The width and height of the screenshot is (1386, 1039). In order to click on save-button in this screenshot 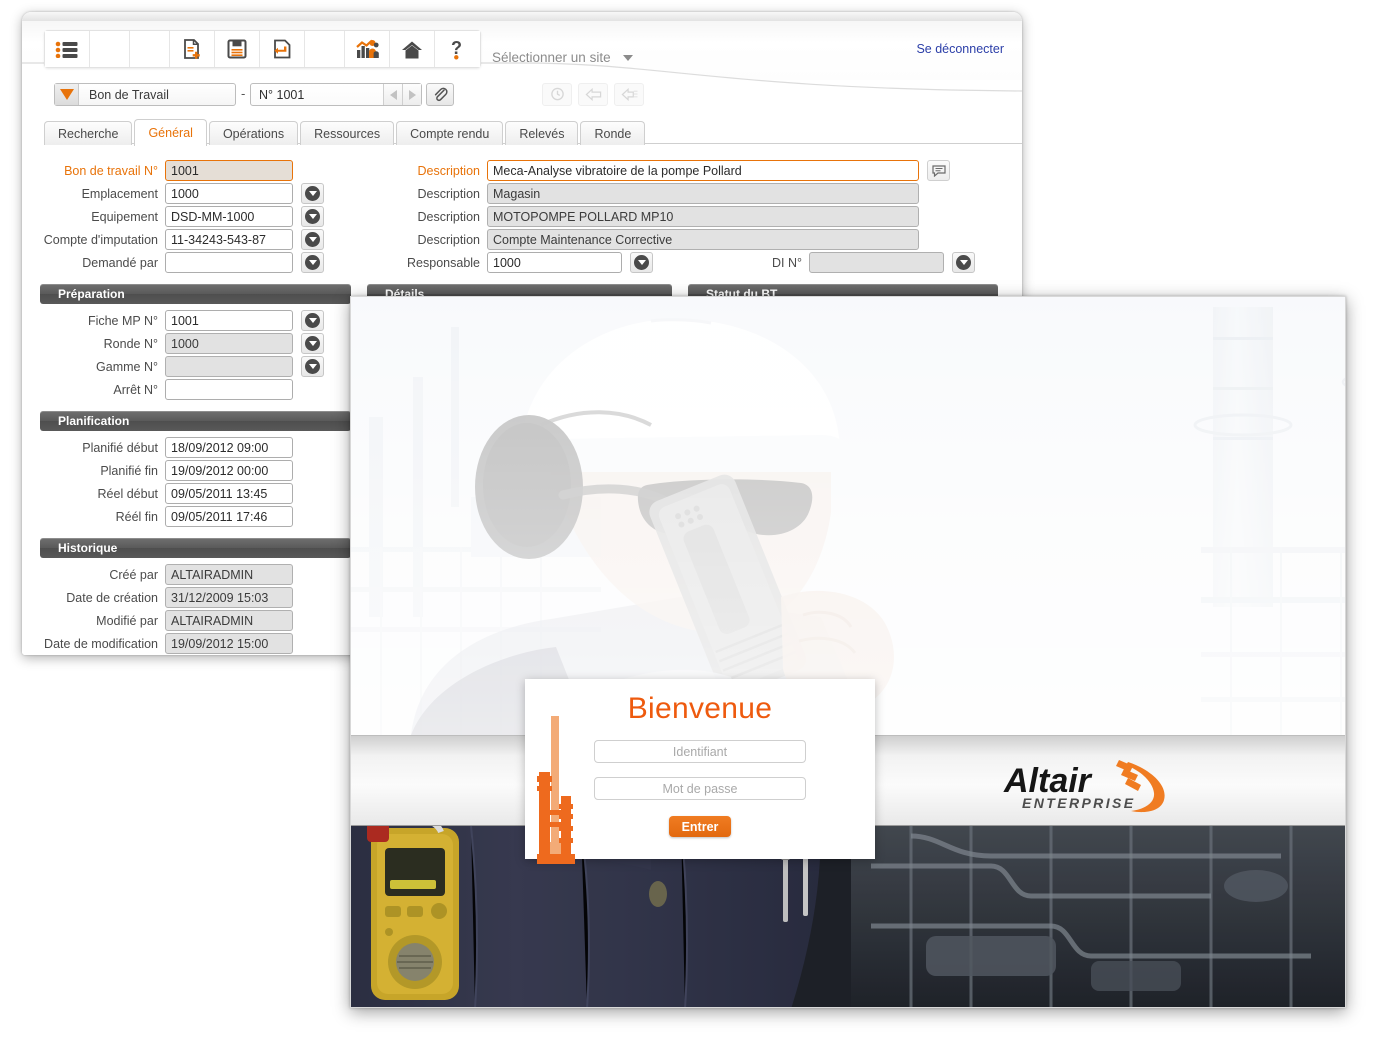, I will do `click(237, 49)`.